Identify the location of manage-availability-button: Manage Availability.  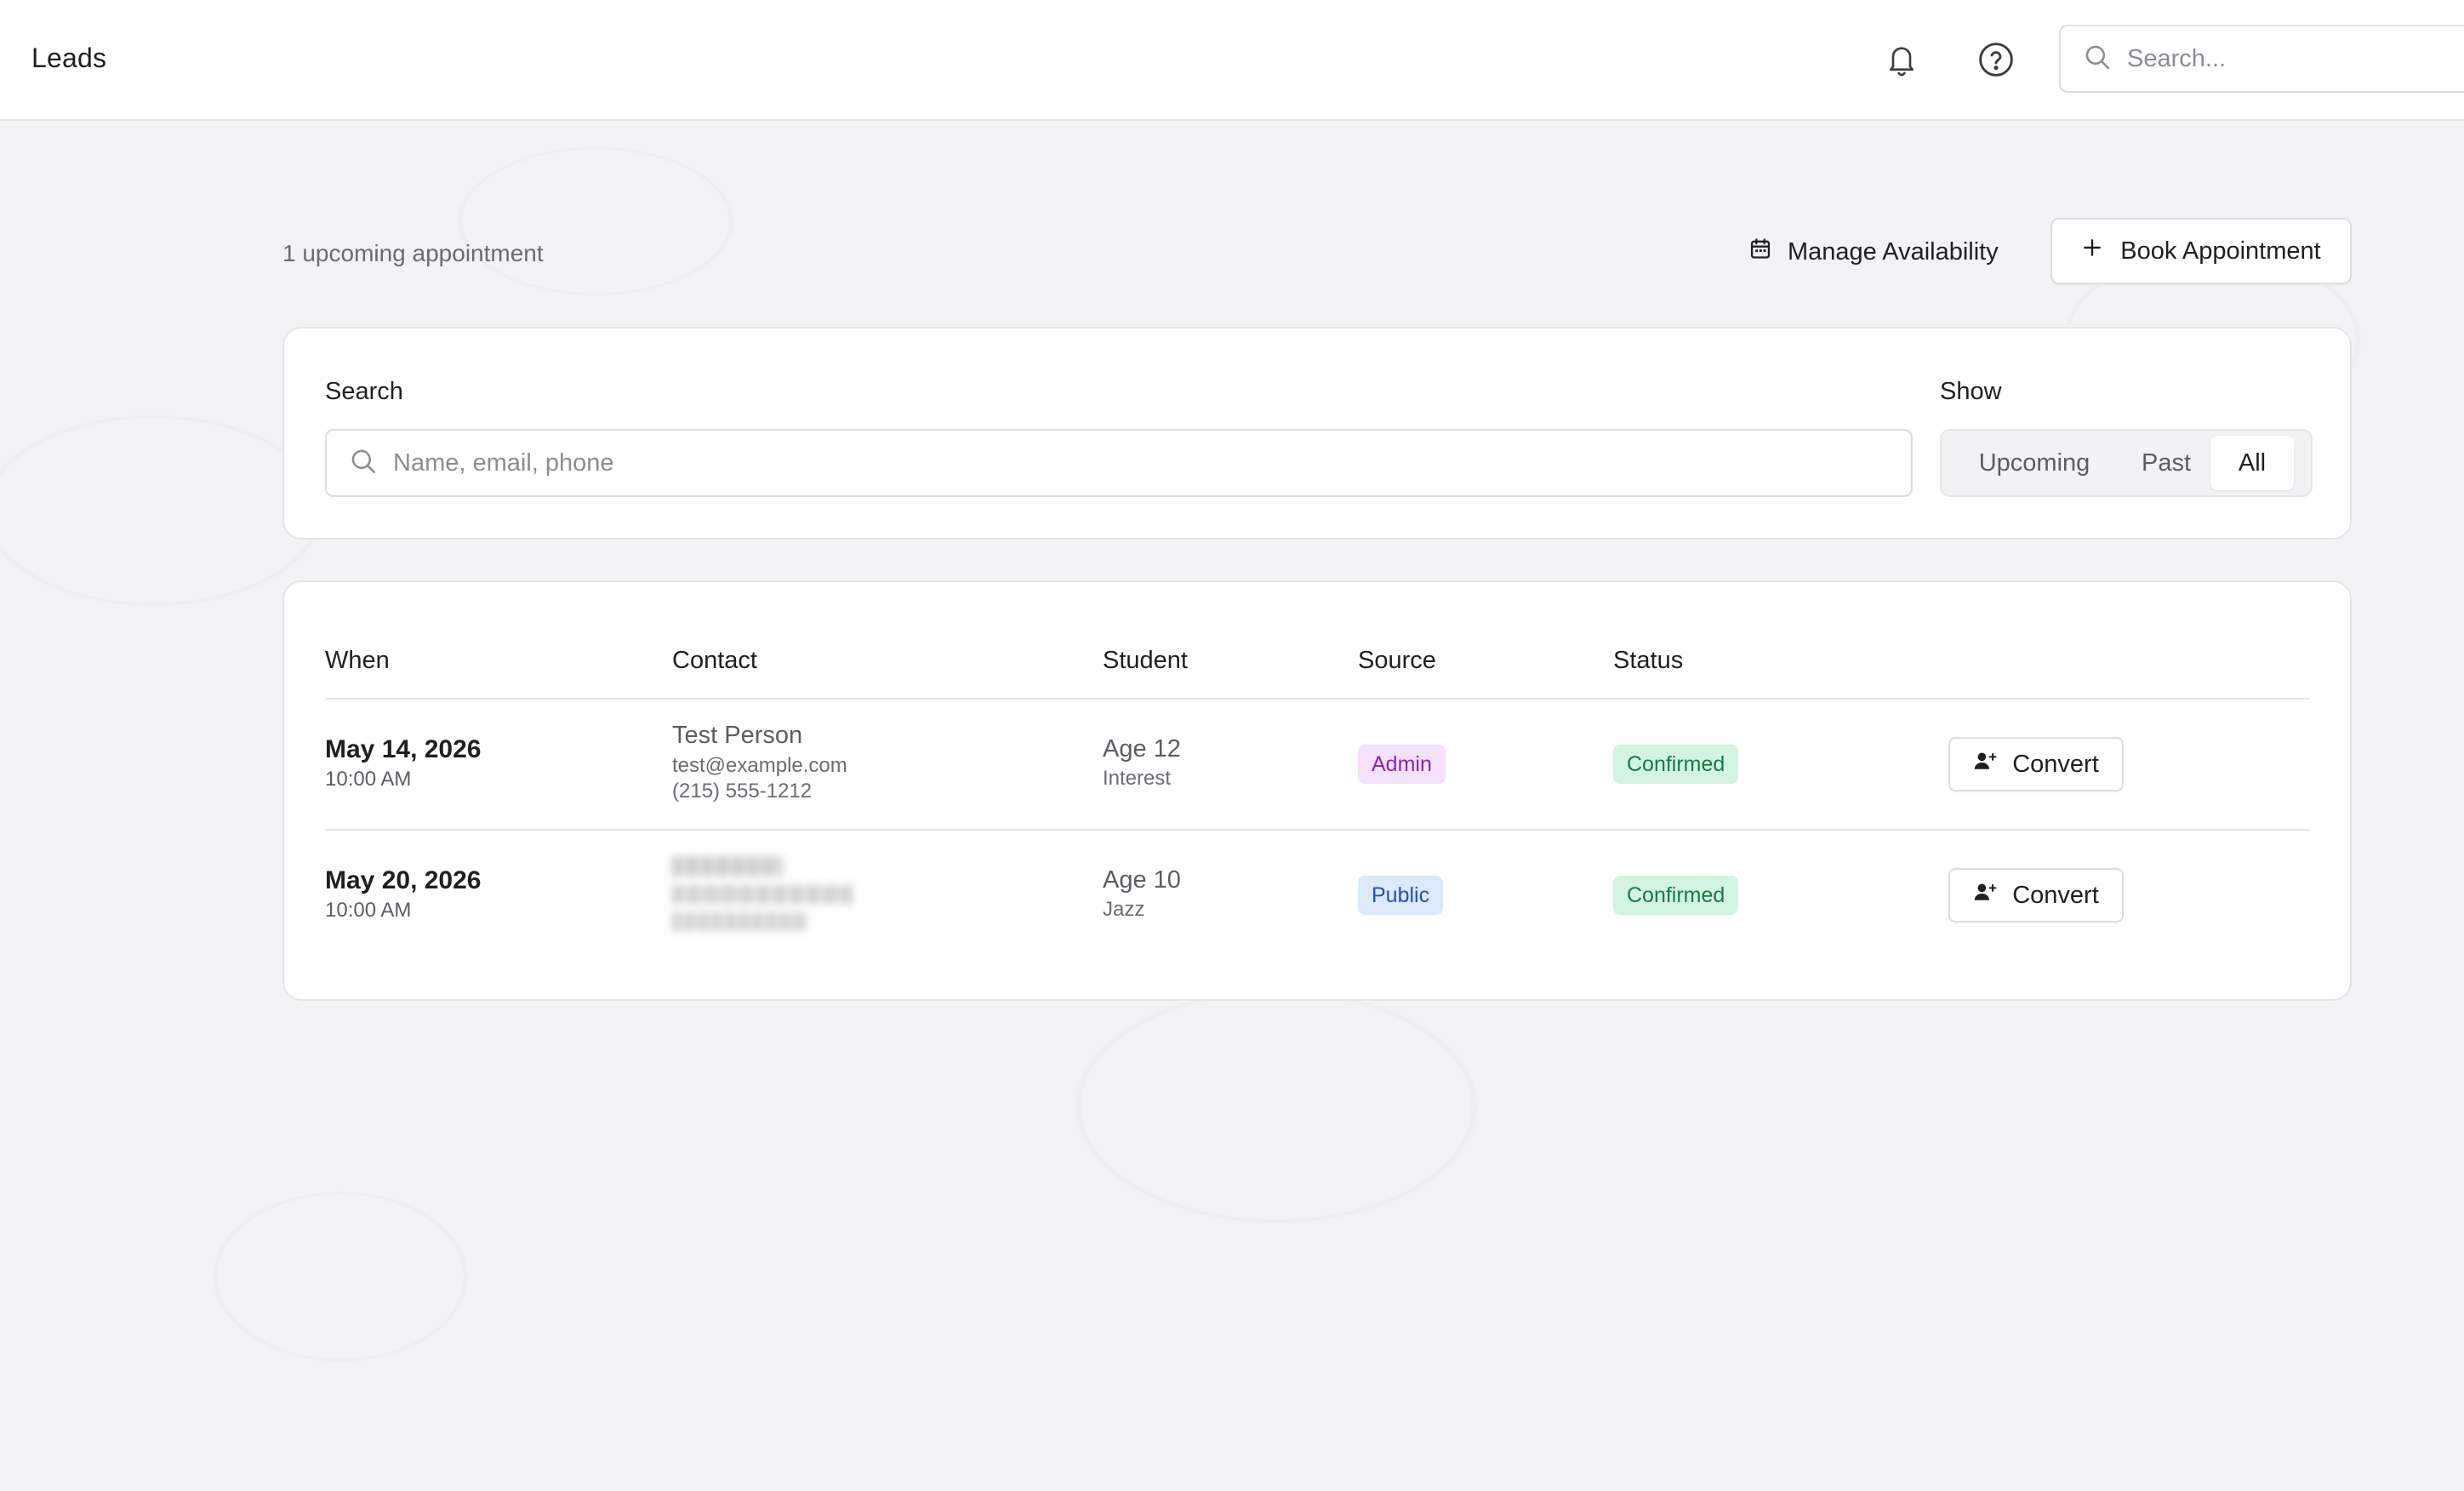
(1873, 252).